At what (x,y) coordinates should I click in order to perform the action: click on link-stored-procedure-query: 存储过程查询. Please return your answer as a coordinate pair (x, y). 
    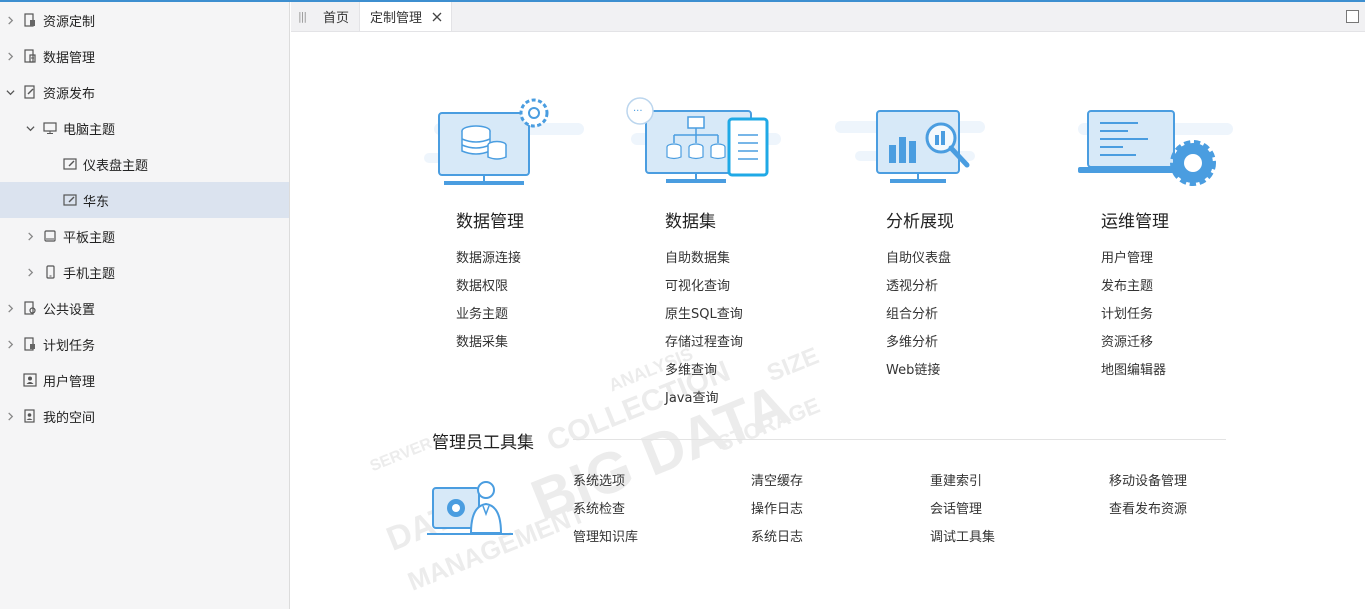
    Looking at the image, I should click on (745, 343).